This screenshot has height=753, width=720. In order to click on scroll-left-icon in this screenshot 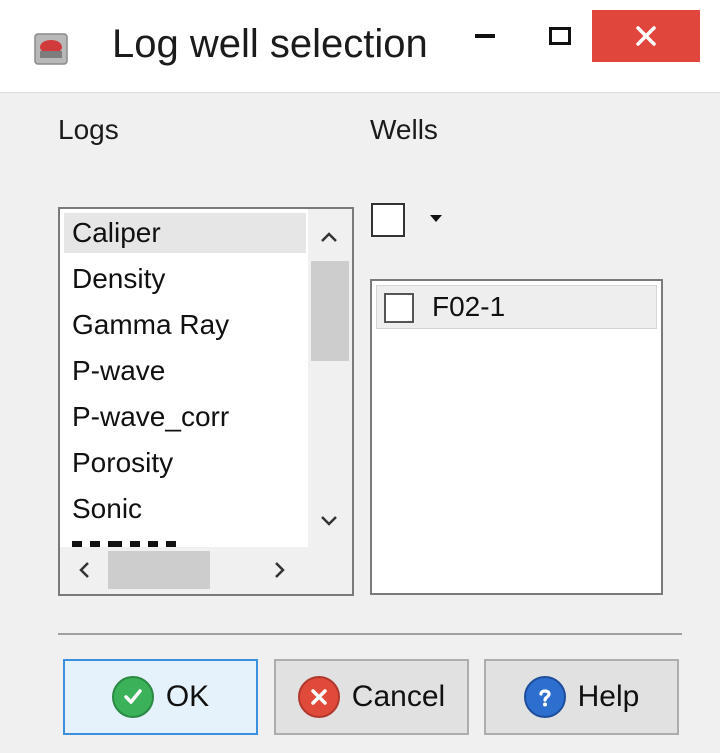, I will do `click(84, 570)`.